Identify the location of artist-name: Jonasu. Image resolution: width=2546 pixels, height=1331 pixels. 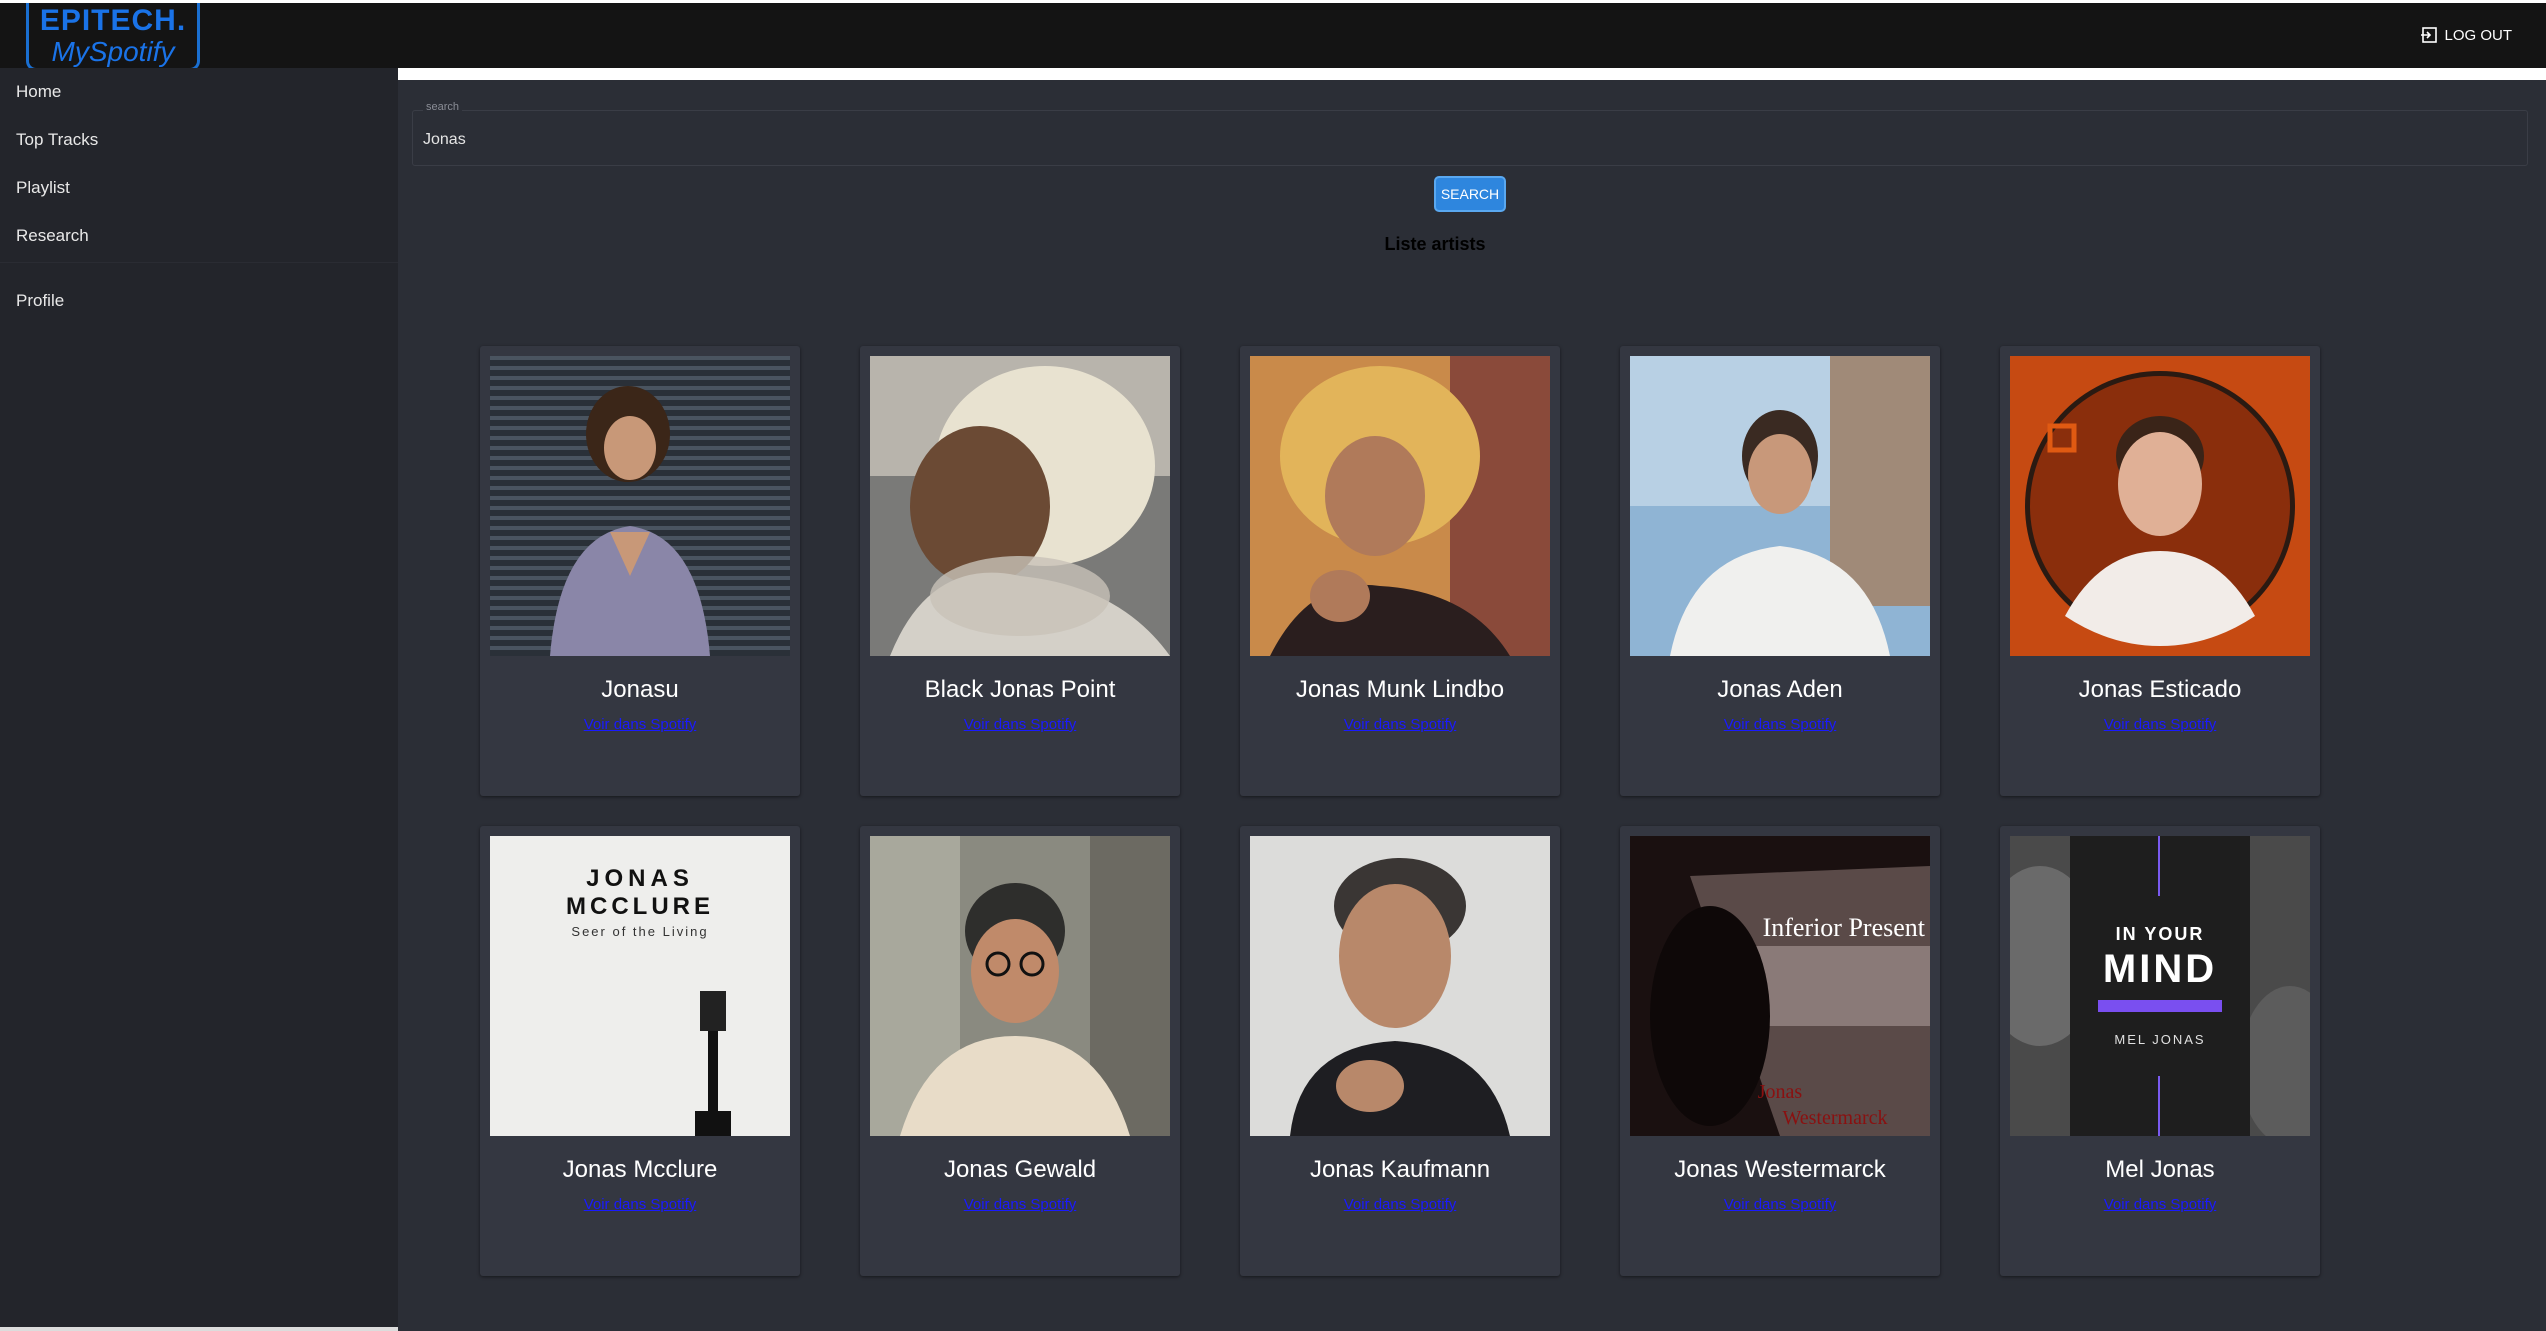
(640, 689).